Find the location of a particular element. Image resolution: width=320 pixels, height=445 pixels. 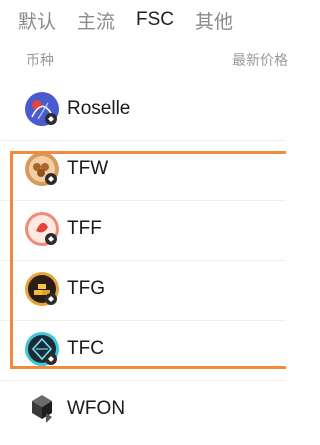

tfg-icon is located at coordinates (42, 289).